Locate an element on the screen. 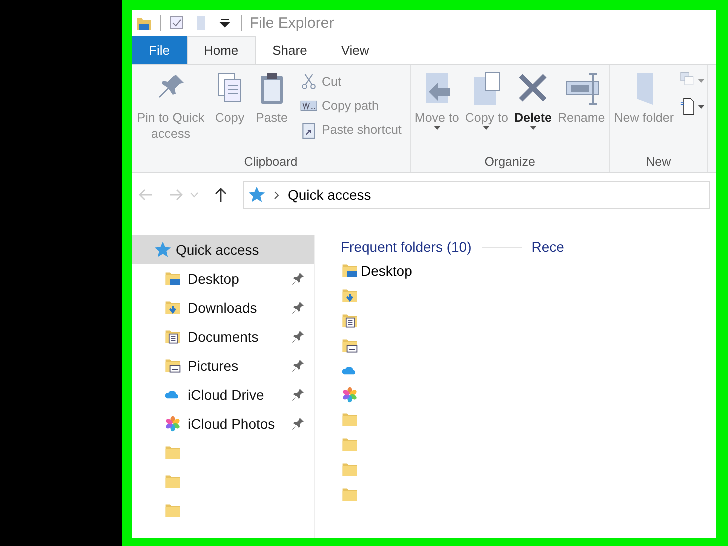  group-label: New is located at coordinates (658, 162).